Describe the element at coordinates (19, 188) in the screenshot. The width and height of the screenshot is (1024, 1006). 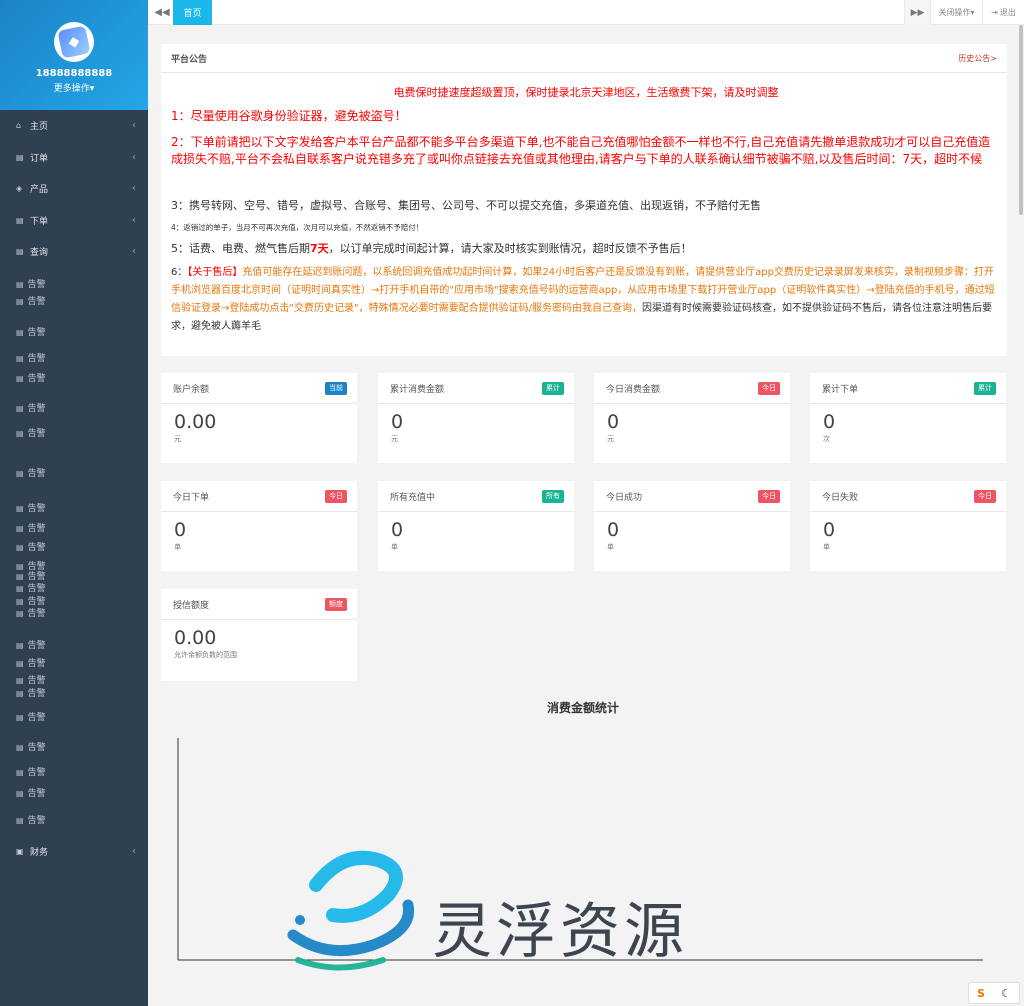
I see `cube-icon: ◈` at that location.